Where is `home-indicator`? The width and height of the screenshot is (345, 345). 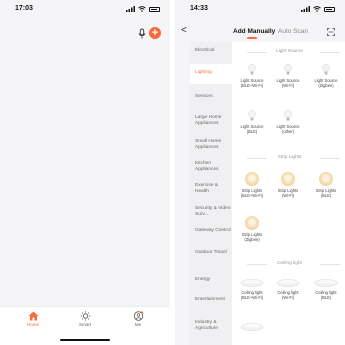 home-indicator is located at coordinates (85, 340).